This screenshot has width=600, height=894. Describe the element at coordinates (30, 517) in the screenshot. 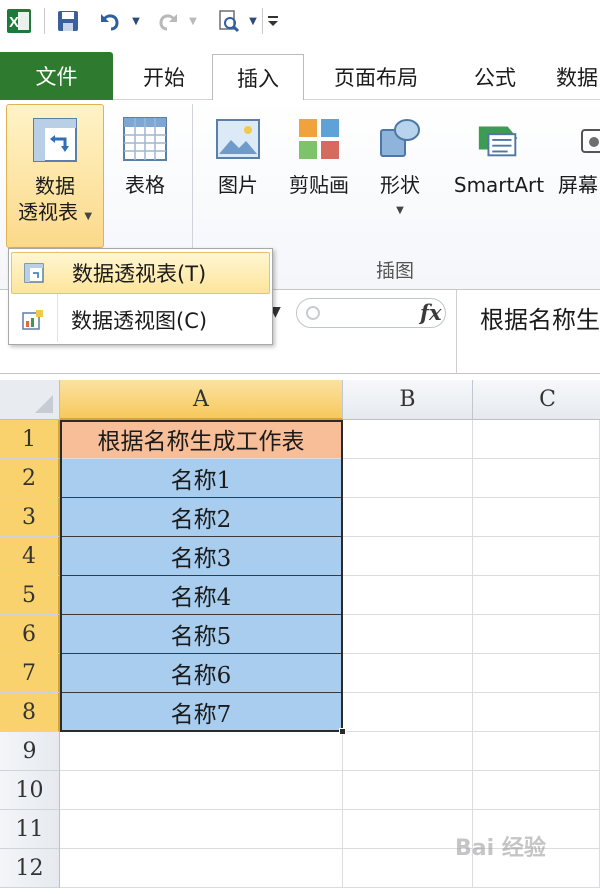

I see `row-header: 3` at that location.